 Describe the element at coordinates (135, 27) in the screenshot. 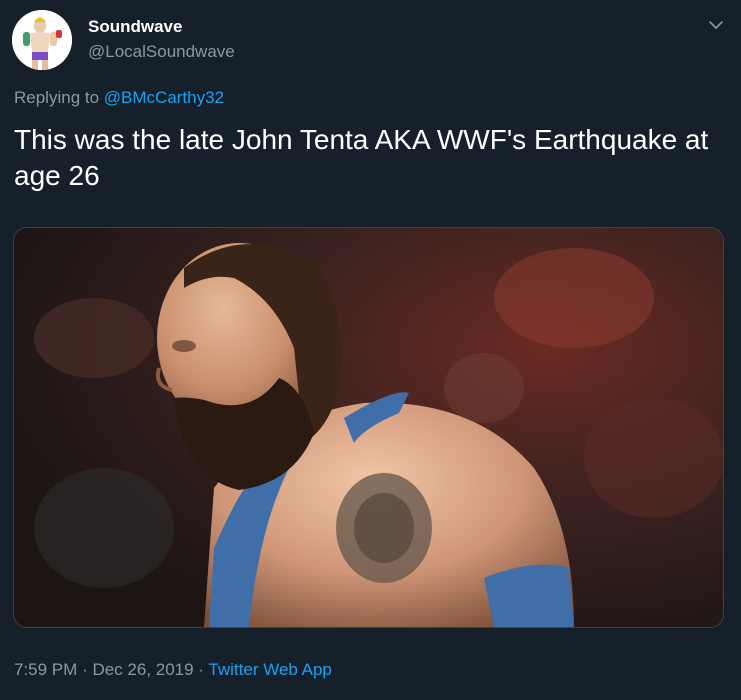

I see `author-display-name: Soundwave` at that location.